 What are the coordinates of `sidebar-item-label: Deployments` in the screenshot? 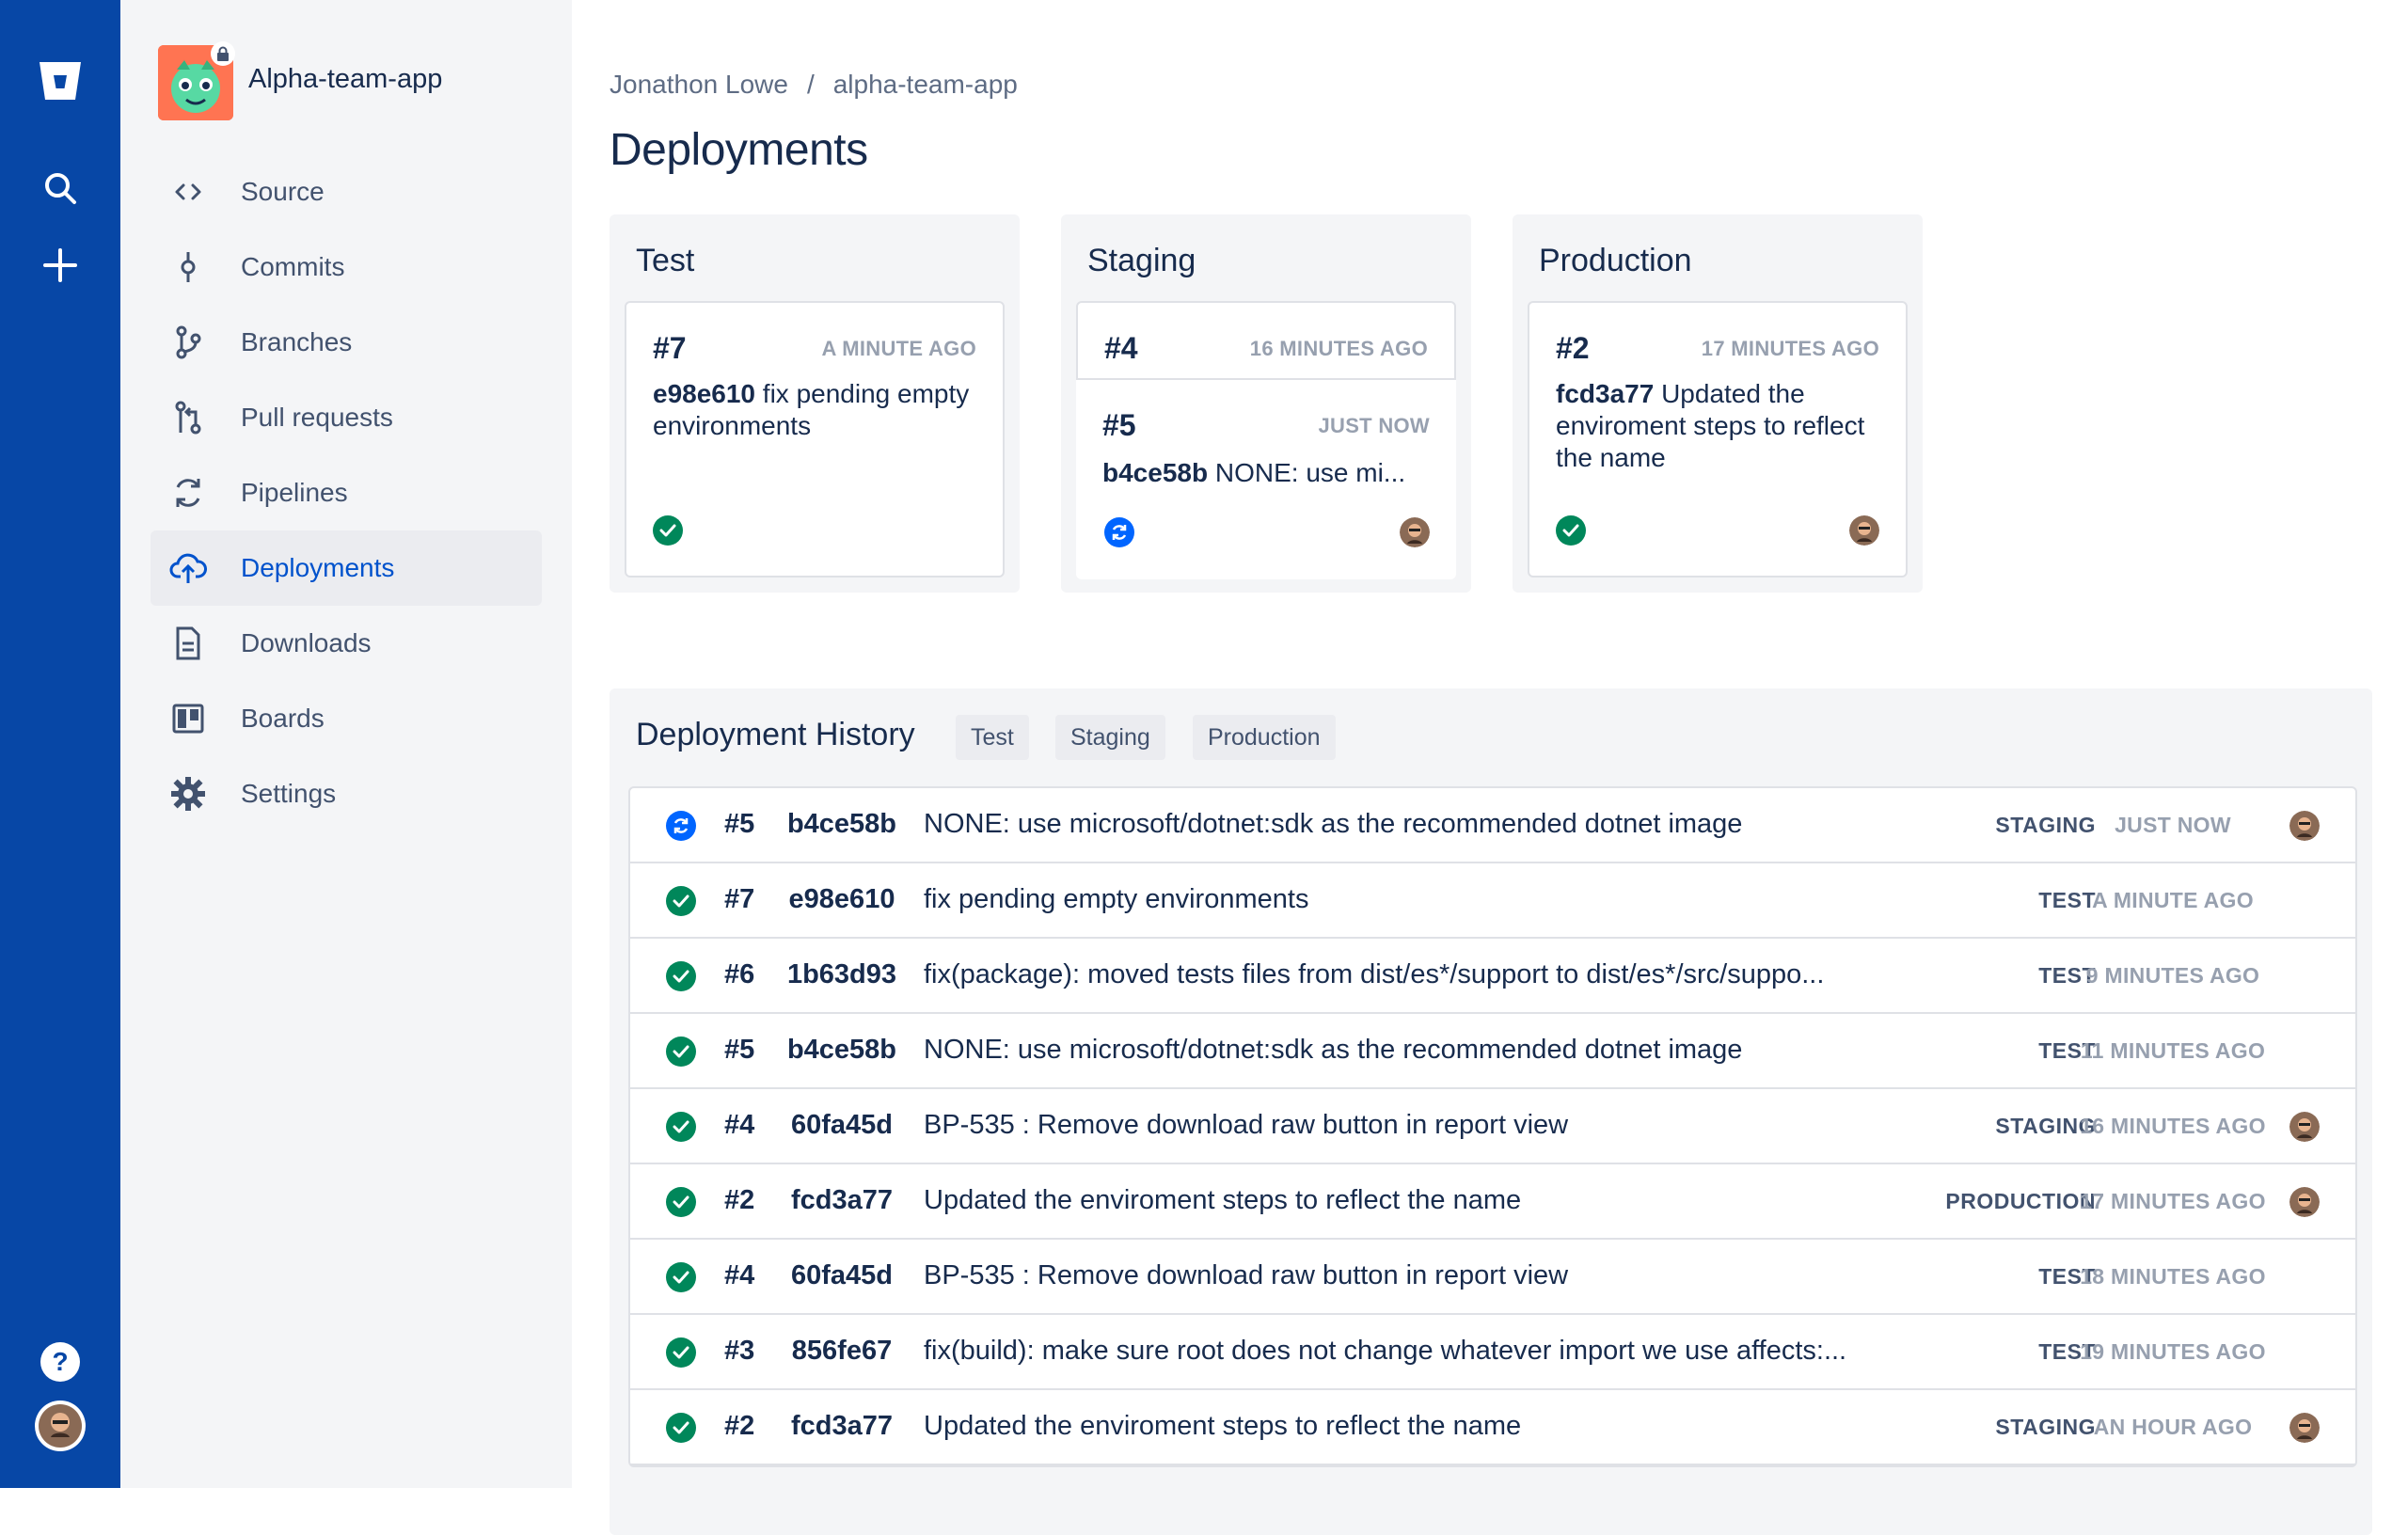 It's located at (318, 567).